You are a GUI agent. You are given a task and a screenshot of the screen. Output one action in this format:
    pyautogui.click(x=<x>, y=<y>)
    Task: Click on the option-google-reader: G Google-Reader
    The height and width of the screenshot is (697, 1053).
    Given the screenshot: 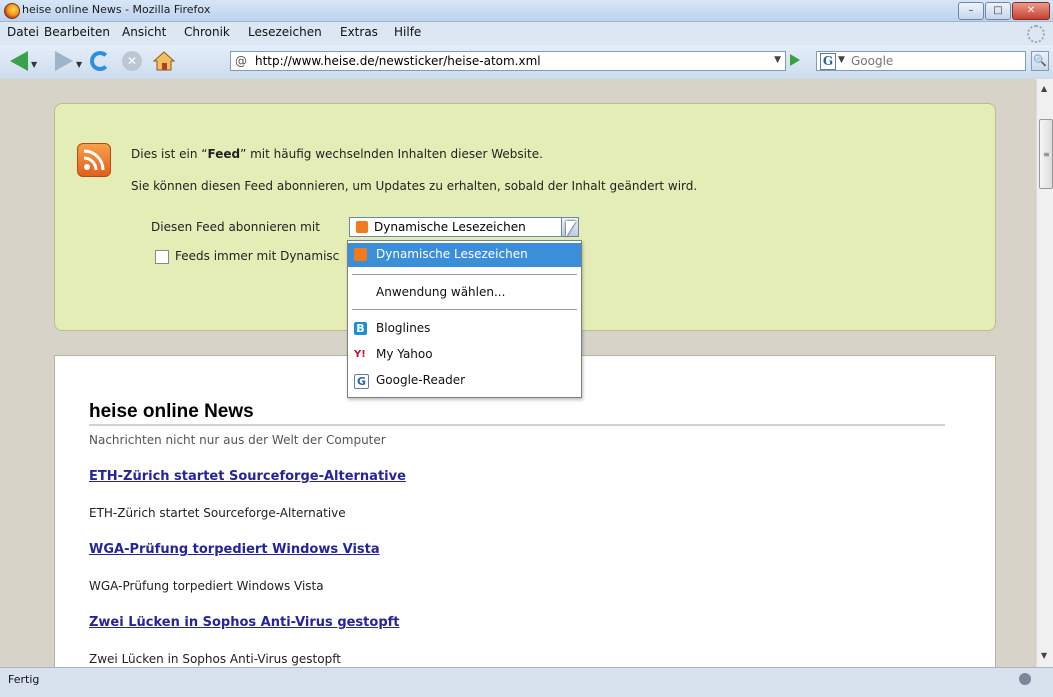 What is the action you would take?
    pyautogui.click(x=464, y=381)
    